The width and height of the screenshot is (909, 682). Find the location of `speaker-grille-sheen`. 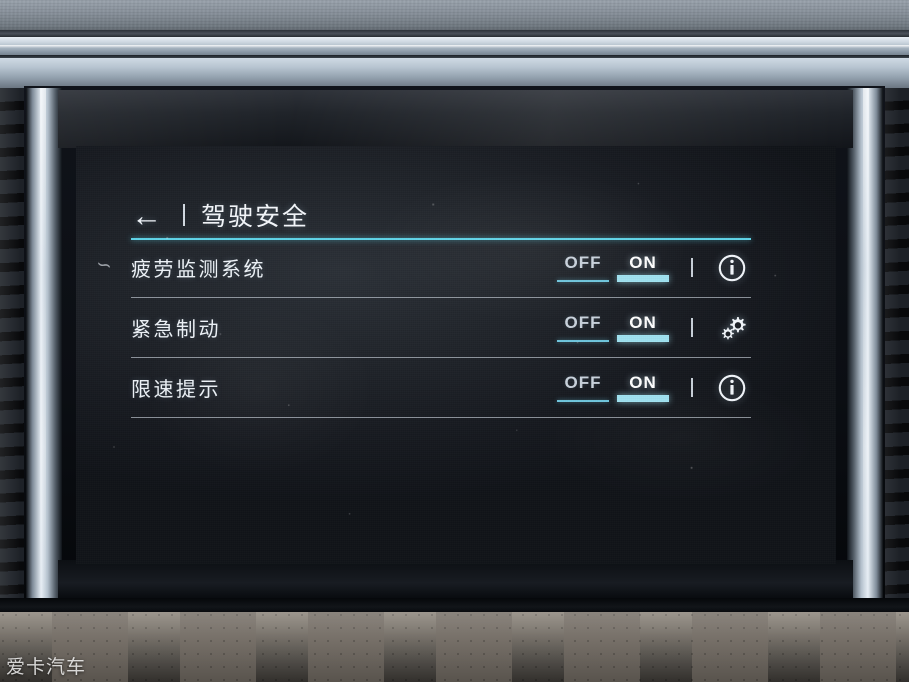

speaker-grille-sheen is located at coordinates (454, 647).